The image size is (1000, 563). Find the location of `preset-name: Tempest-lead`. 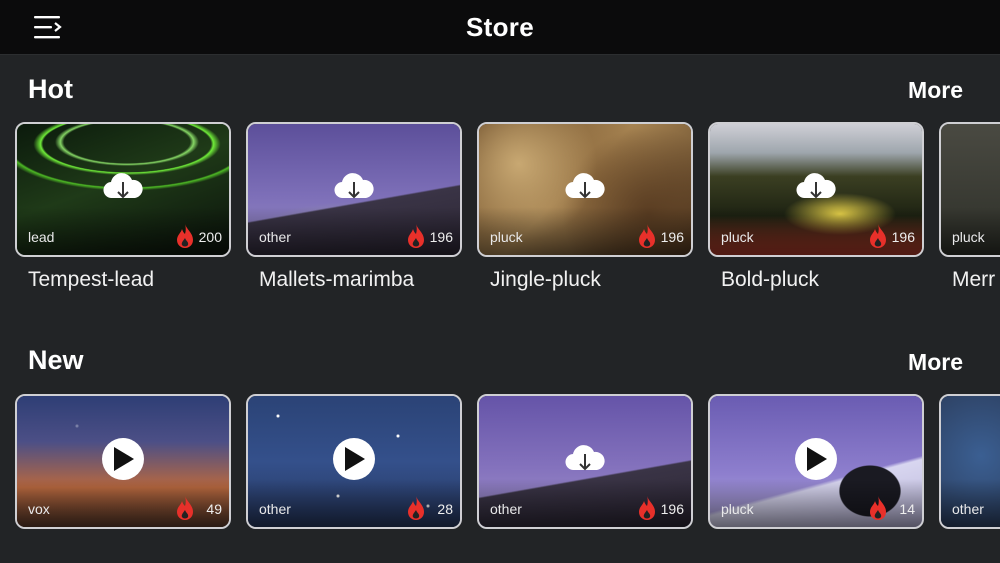

preset-name: Tempest-lead is located at coordinates (123, 280).